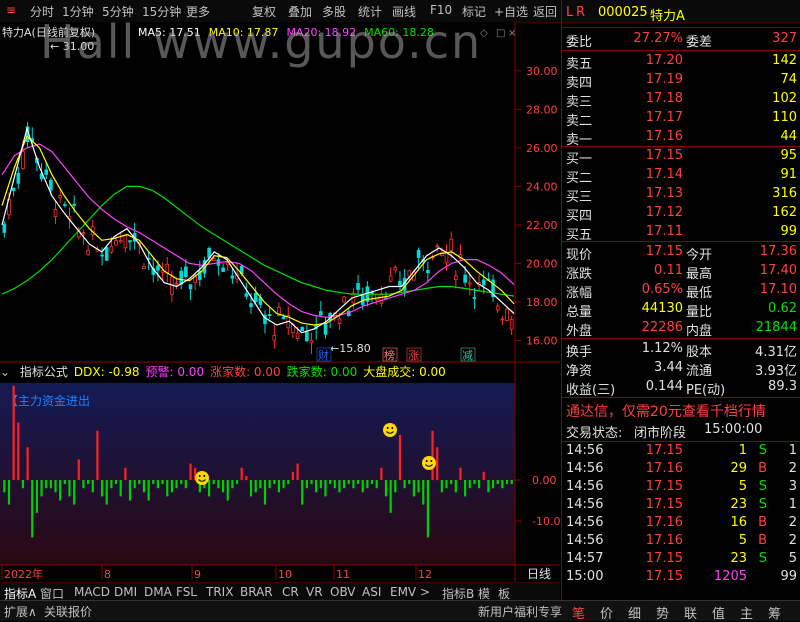 The image size is (800, 622). I want to click on indicator-tab: BRAR, so click(256, 592).